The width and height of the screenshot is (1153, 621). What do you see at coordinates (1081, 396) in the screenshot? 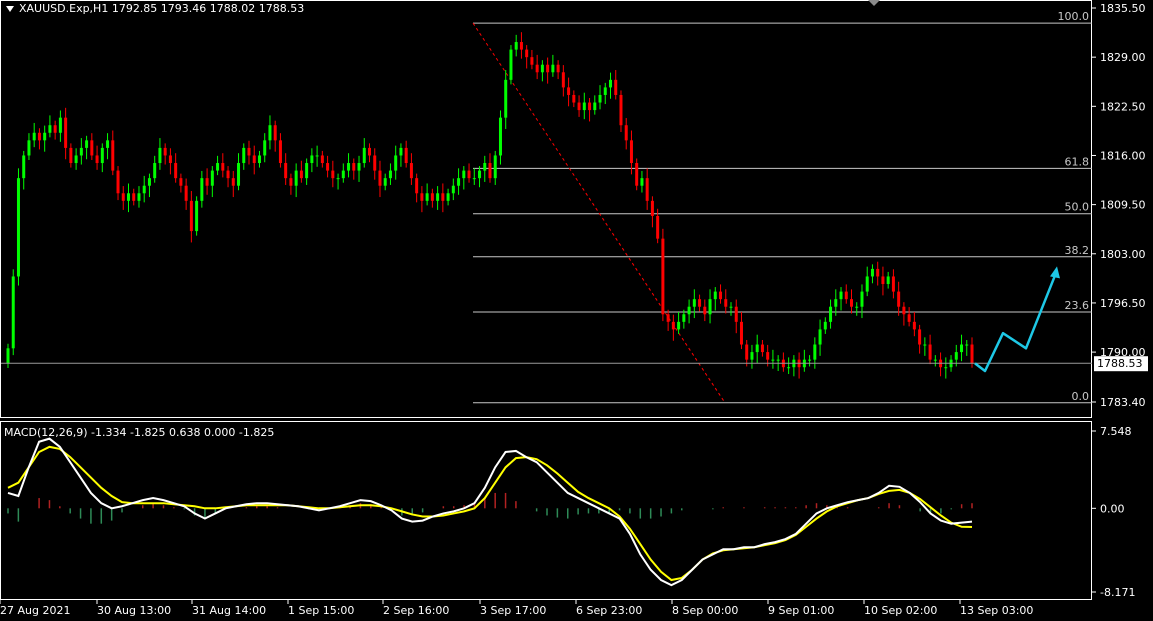
I see `fib-level-label: 0.0` at bounding box center [1081, 396].